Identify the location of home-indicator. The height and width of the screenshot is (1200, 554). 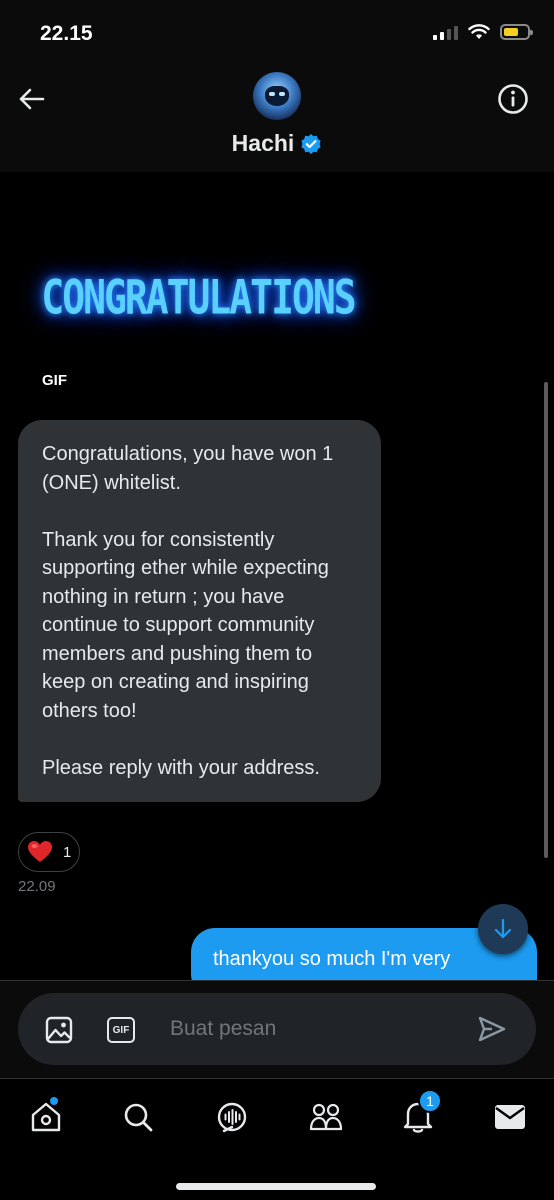
(276, 1186).